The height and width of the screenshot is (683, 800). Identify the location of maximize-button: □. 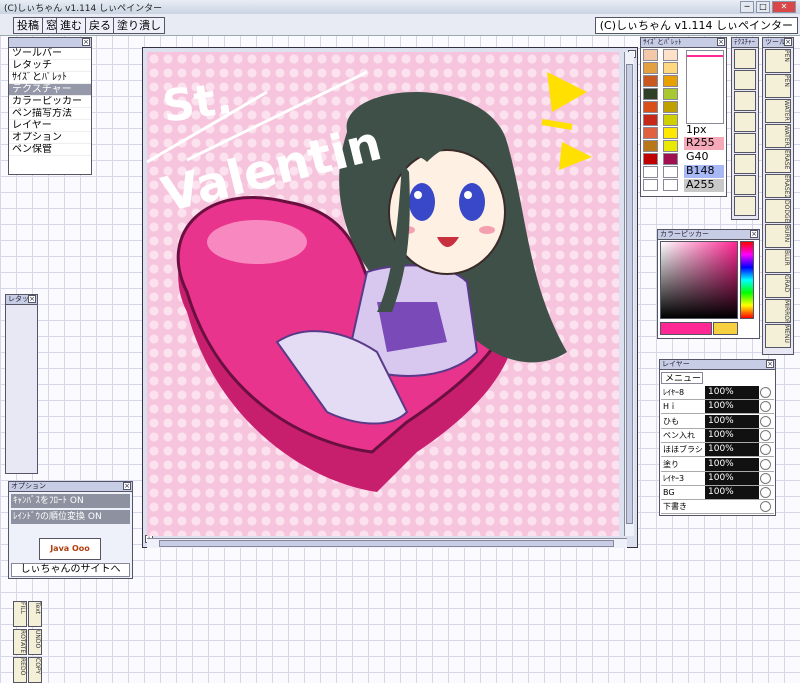
(763, 7).